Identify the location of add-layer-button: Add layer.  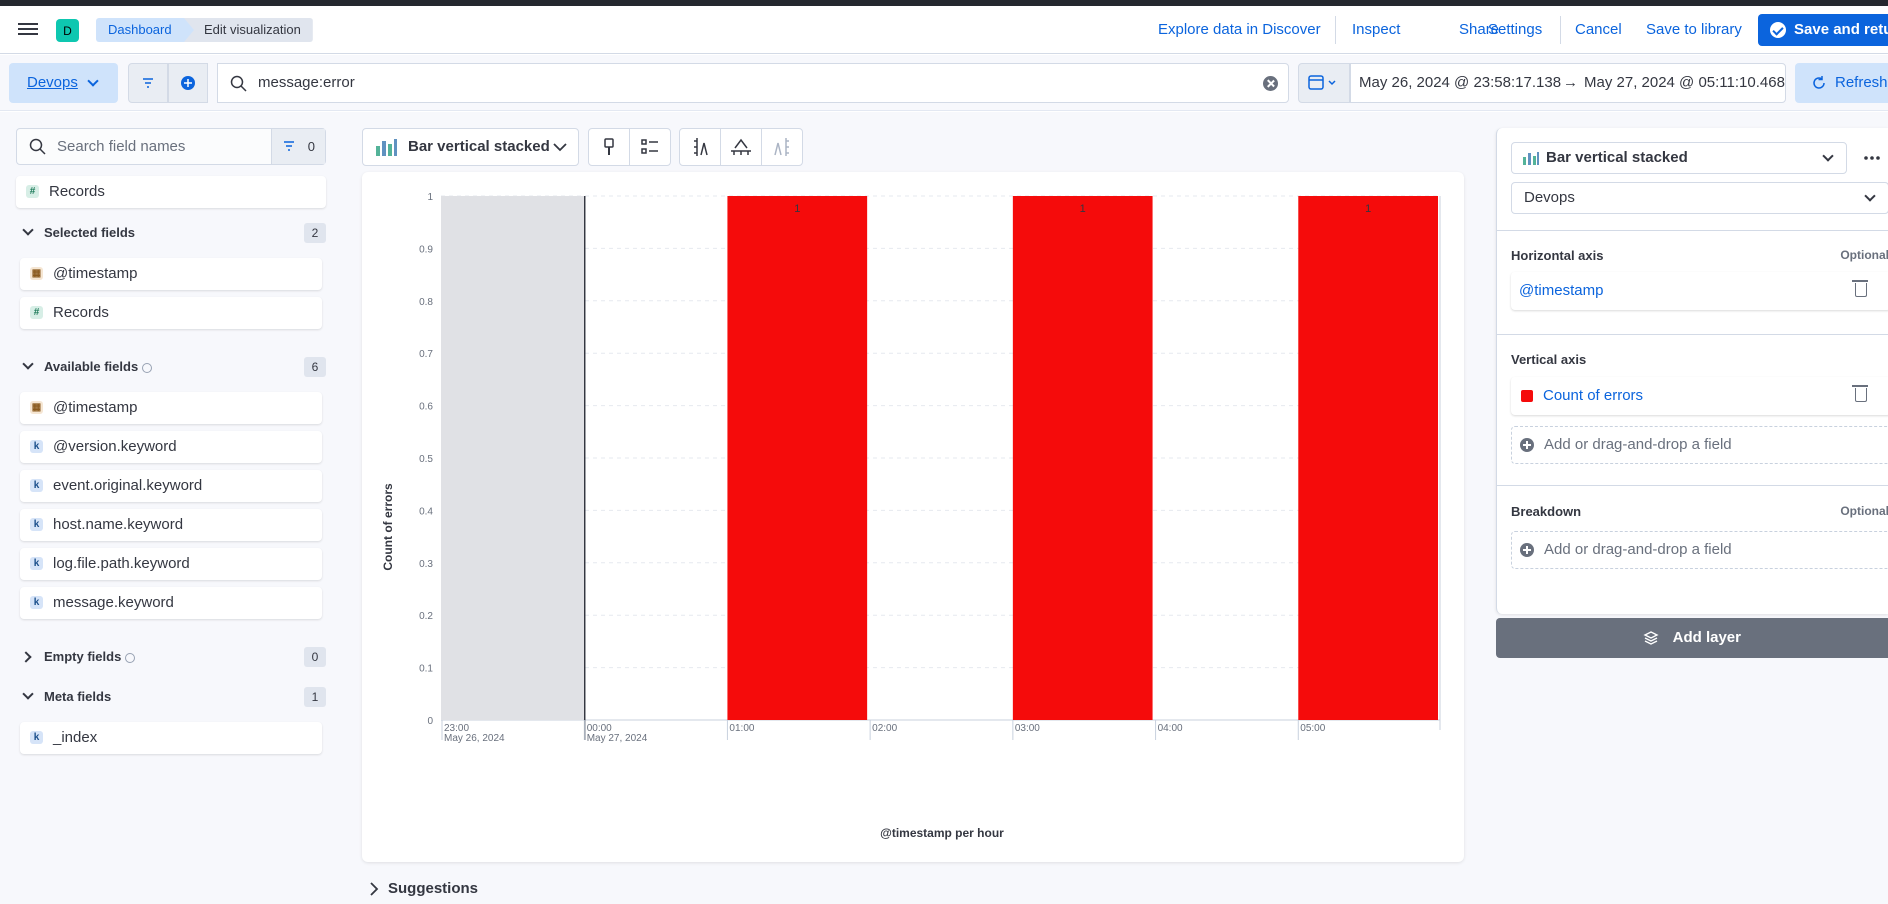
(1692, 638).